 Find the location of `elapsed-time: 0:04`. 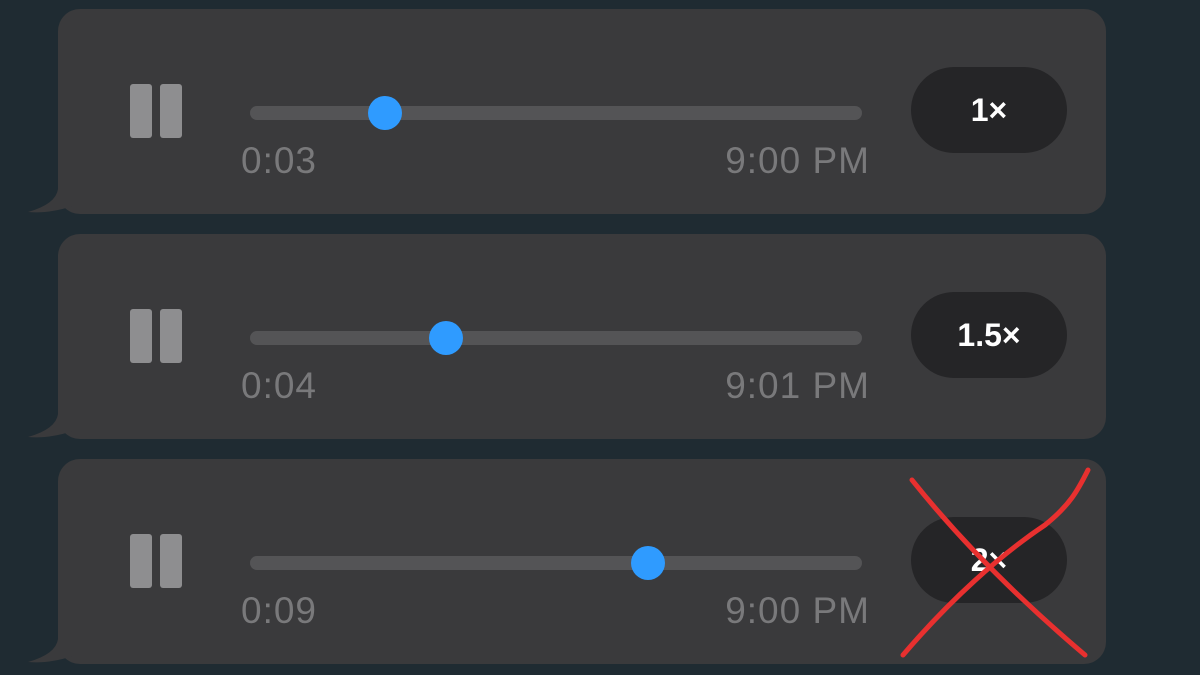

elapsed-time: 0:04 is located at coordinates (279, 385).